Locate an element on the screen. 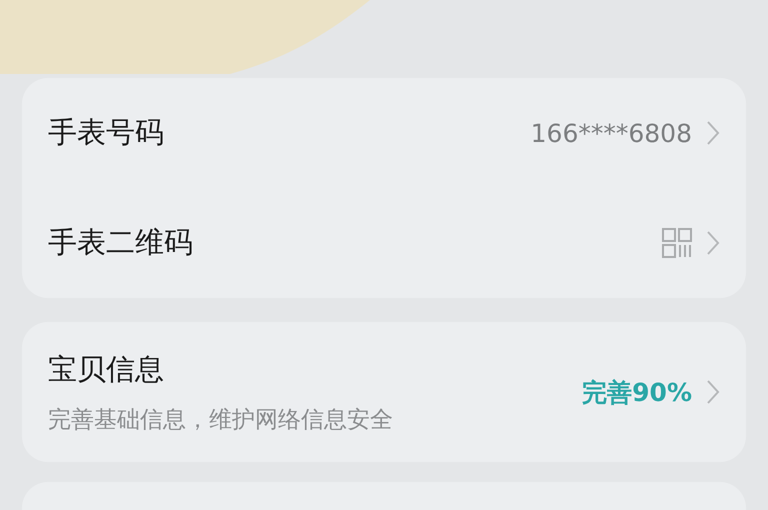 This screenshot has height=510, width=768. row-title: 手表二维码 is located at coordinates (120, 242).